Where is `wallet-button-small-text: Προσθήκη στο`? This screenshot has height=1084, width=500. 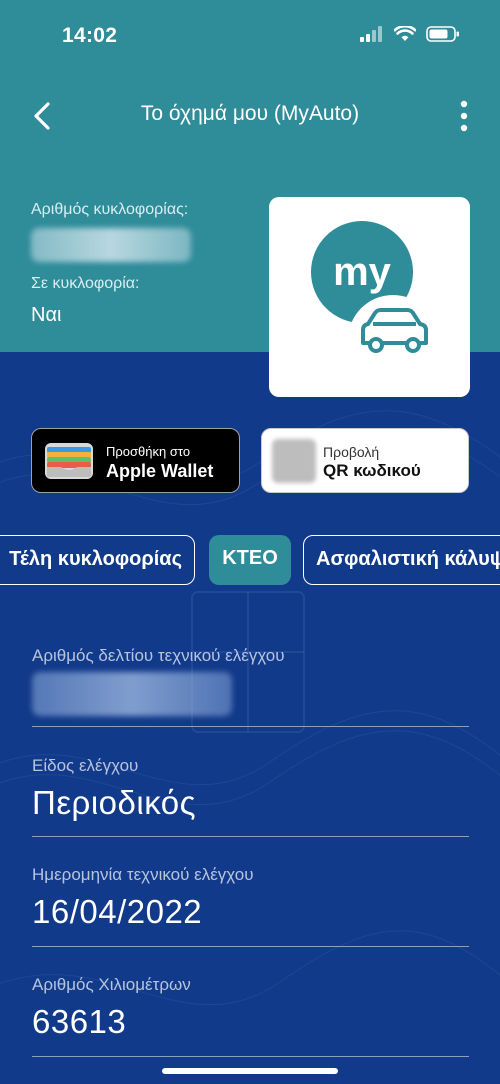
wallet-button-small-text: Προσθήκη στο is located at coordinates (148, 451).